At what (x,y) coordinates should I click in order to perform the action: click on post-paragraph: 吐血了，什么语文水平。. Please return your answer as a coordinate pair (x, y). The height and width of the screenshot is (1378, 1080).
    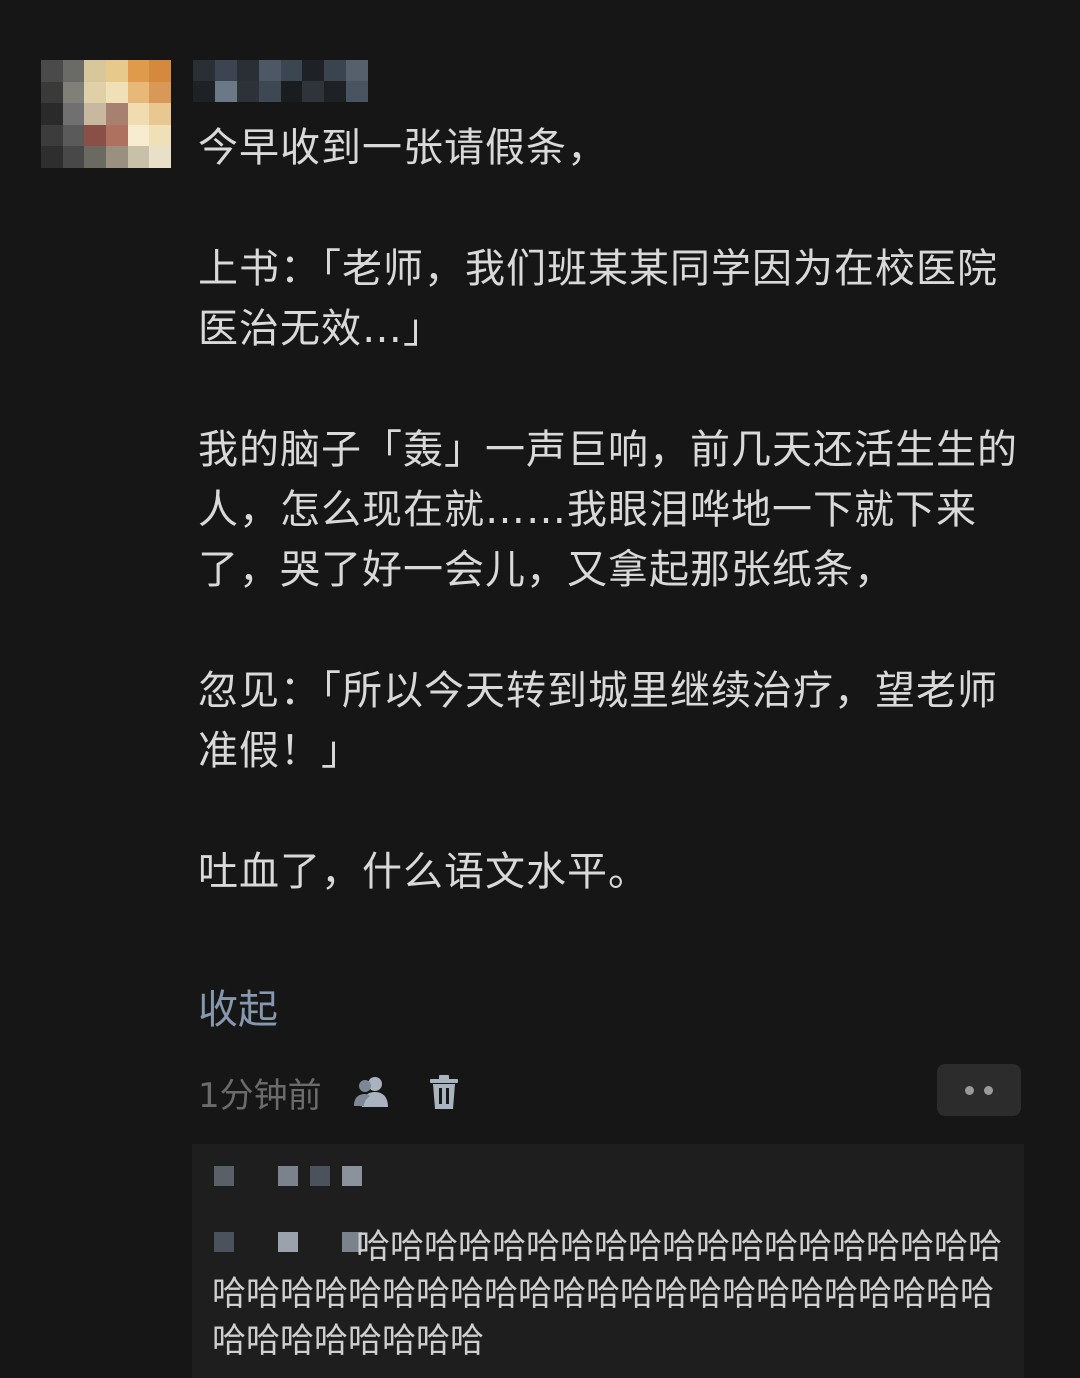
    Looking at the image, I should click on (423, 872).